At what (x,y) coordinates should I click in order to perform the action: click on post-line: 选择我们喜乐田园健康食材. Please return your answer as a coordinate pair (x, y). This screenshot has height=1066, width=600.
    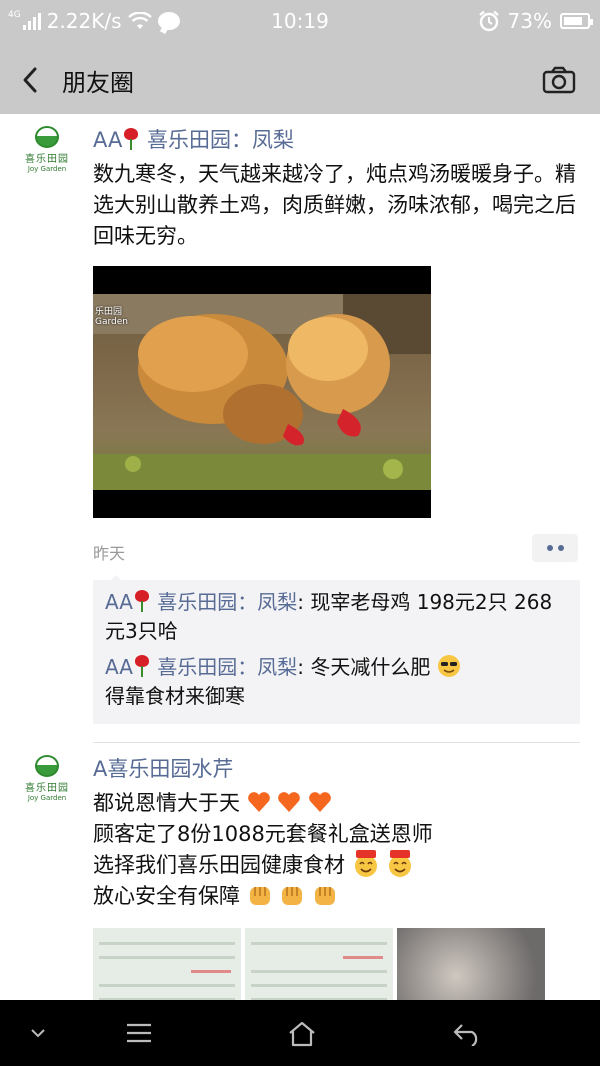
    Looking at the image, I should click on (219, 865).